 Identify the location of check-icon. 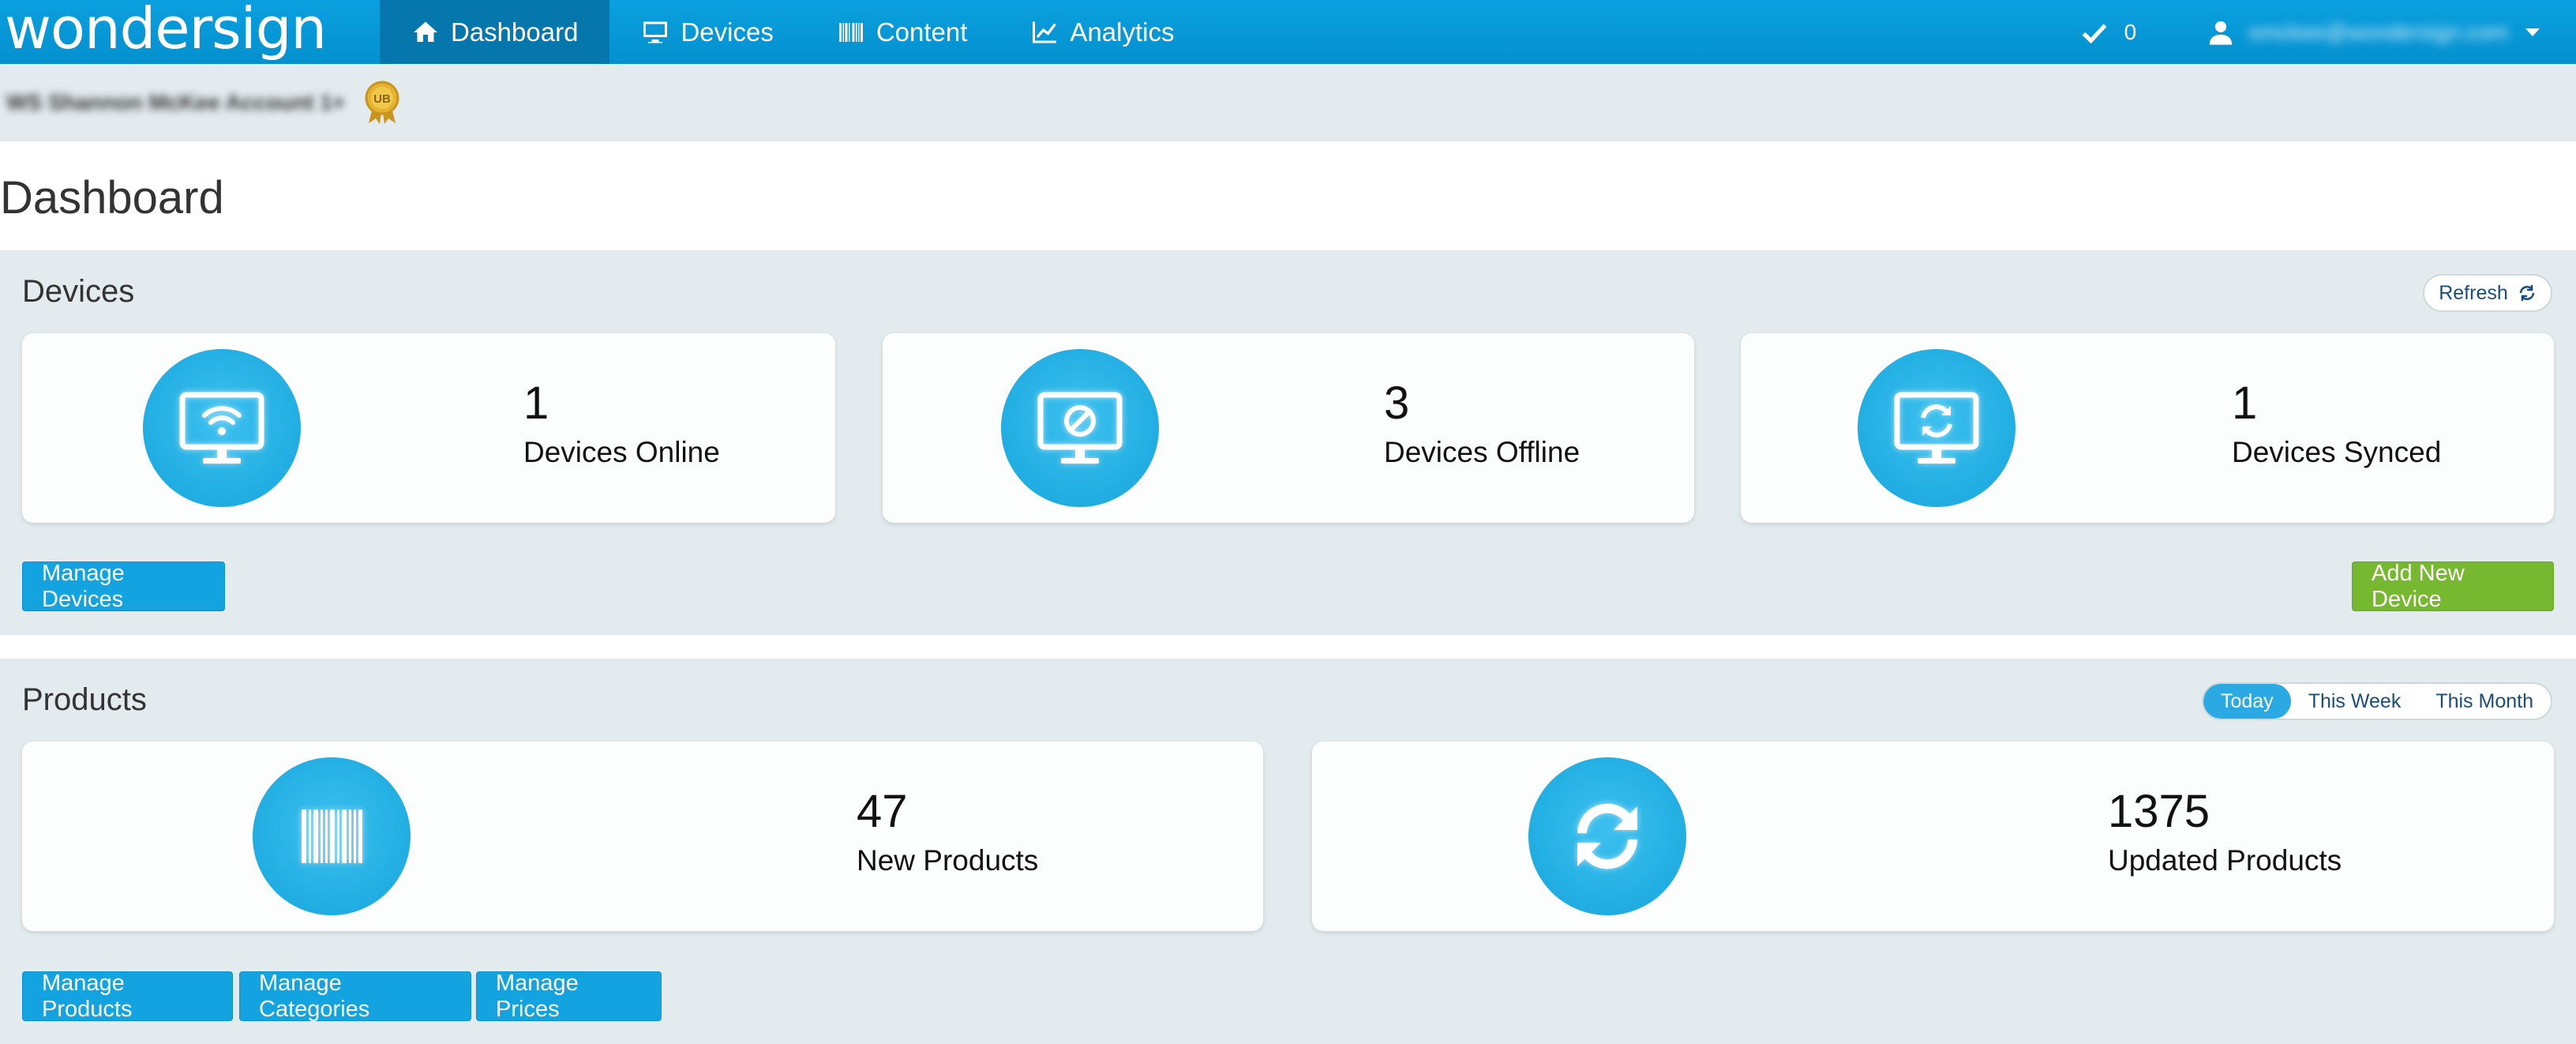
(2094, 33).